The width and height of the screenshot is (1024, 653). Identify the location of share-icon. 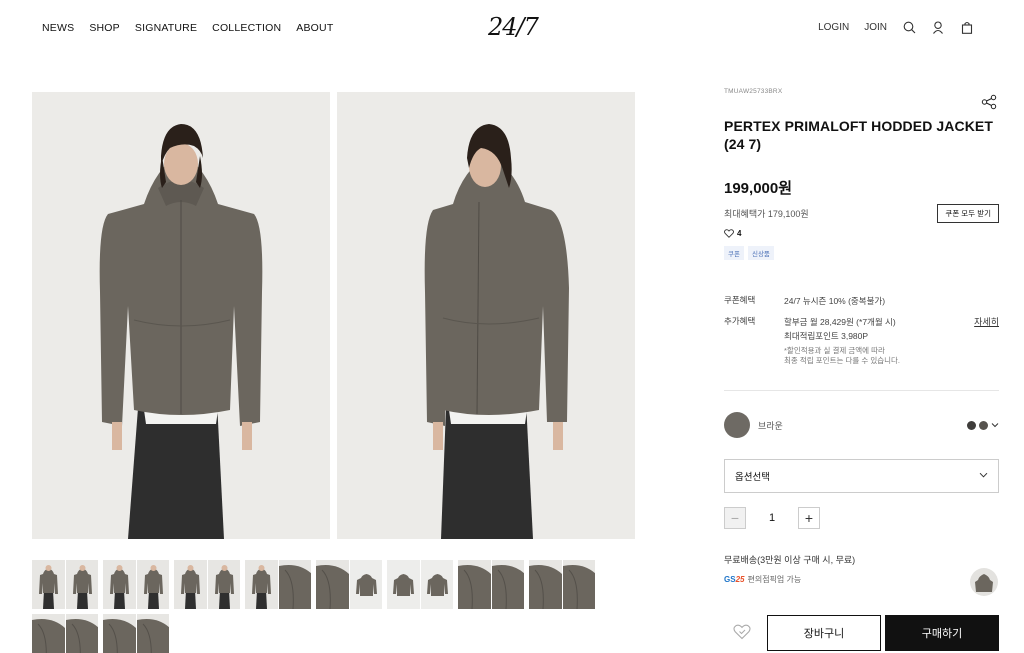
(989, 102).